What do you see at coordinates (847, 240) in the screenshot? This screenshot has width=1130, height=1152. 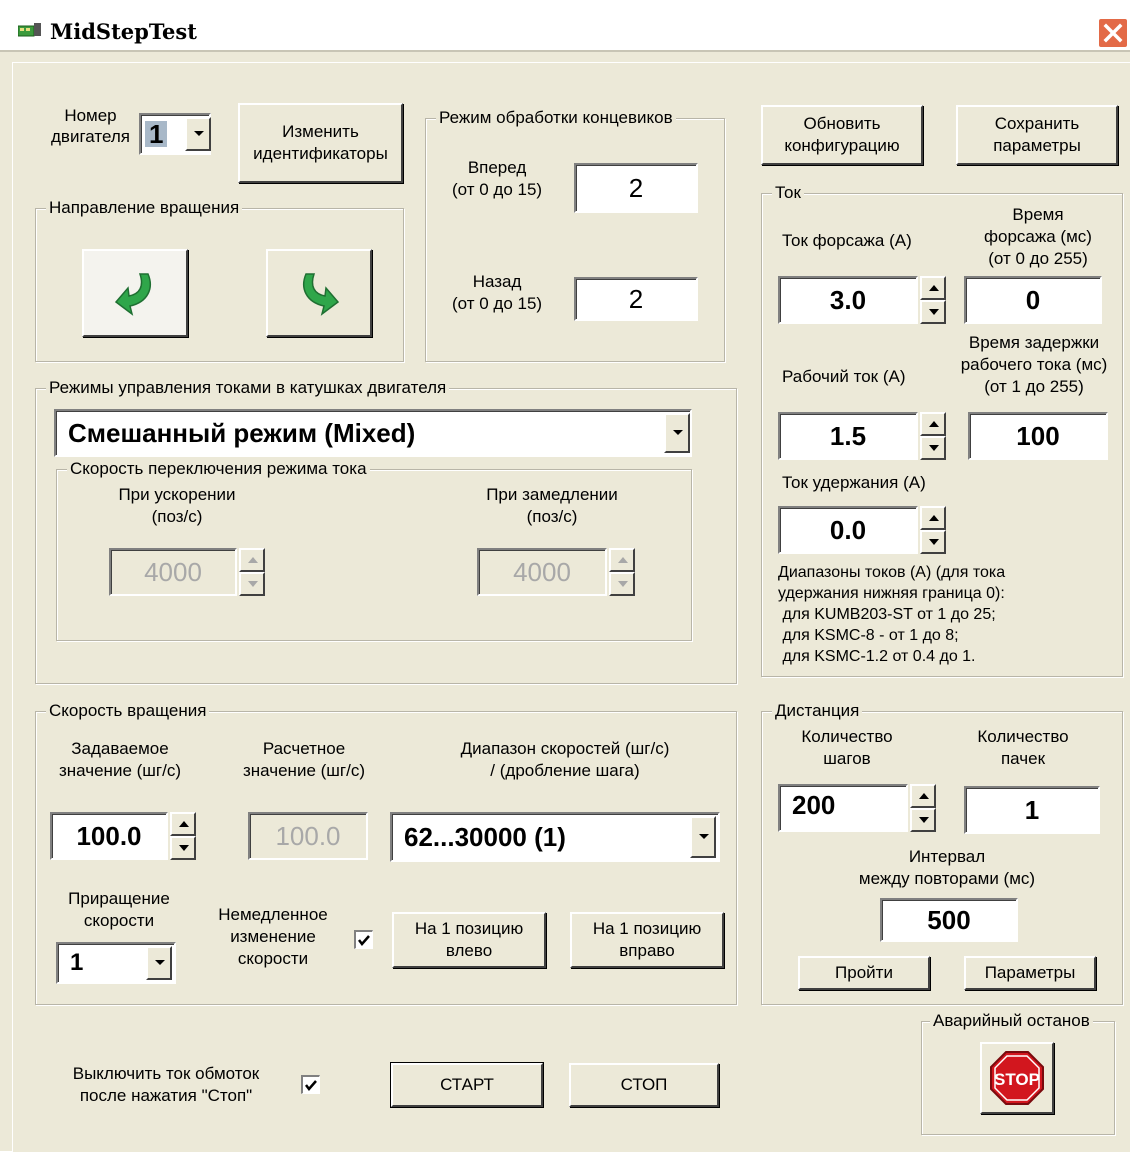 I see `boost-current-label: Ток форсажа (А)` at bounding box center [847, 240].